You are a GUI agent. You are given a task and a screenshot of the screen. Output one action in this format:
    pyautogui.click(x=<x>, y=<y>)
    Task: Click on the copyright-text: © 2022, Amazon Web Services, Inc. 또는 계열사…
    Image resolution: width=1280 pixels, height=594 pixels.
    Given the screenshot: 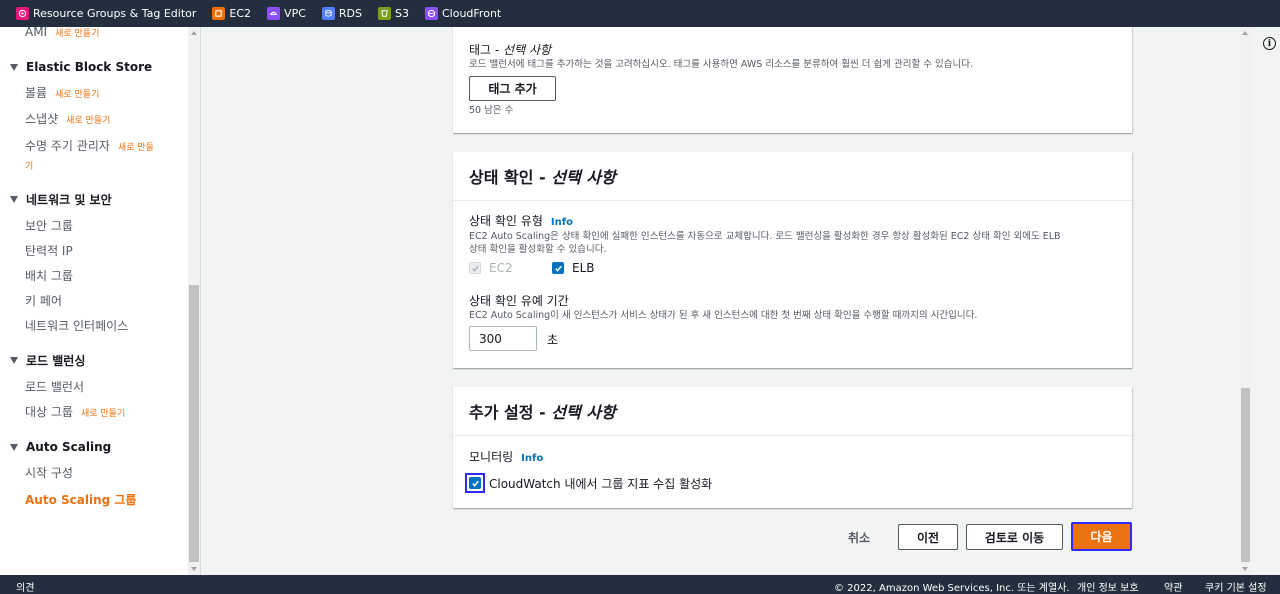 What is the action you would take?
    pyautogui.click(x=952, y=588)
    